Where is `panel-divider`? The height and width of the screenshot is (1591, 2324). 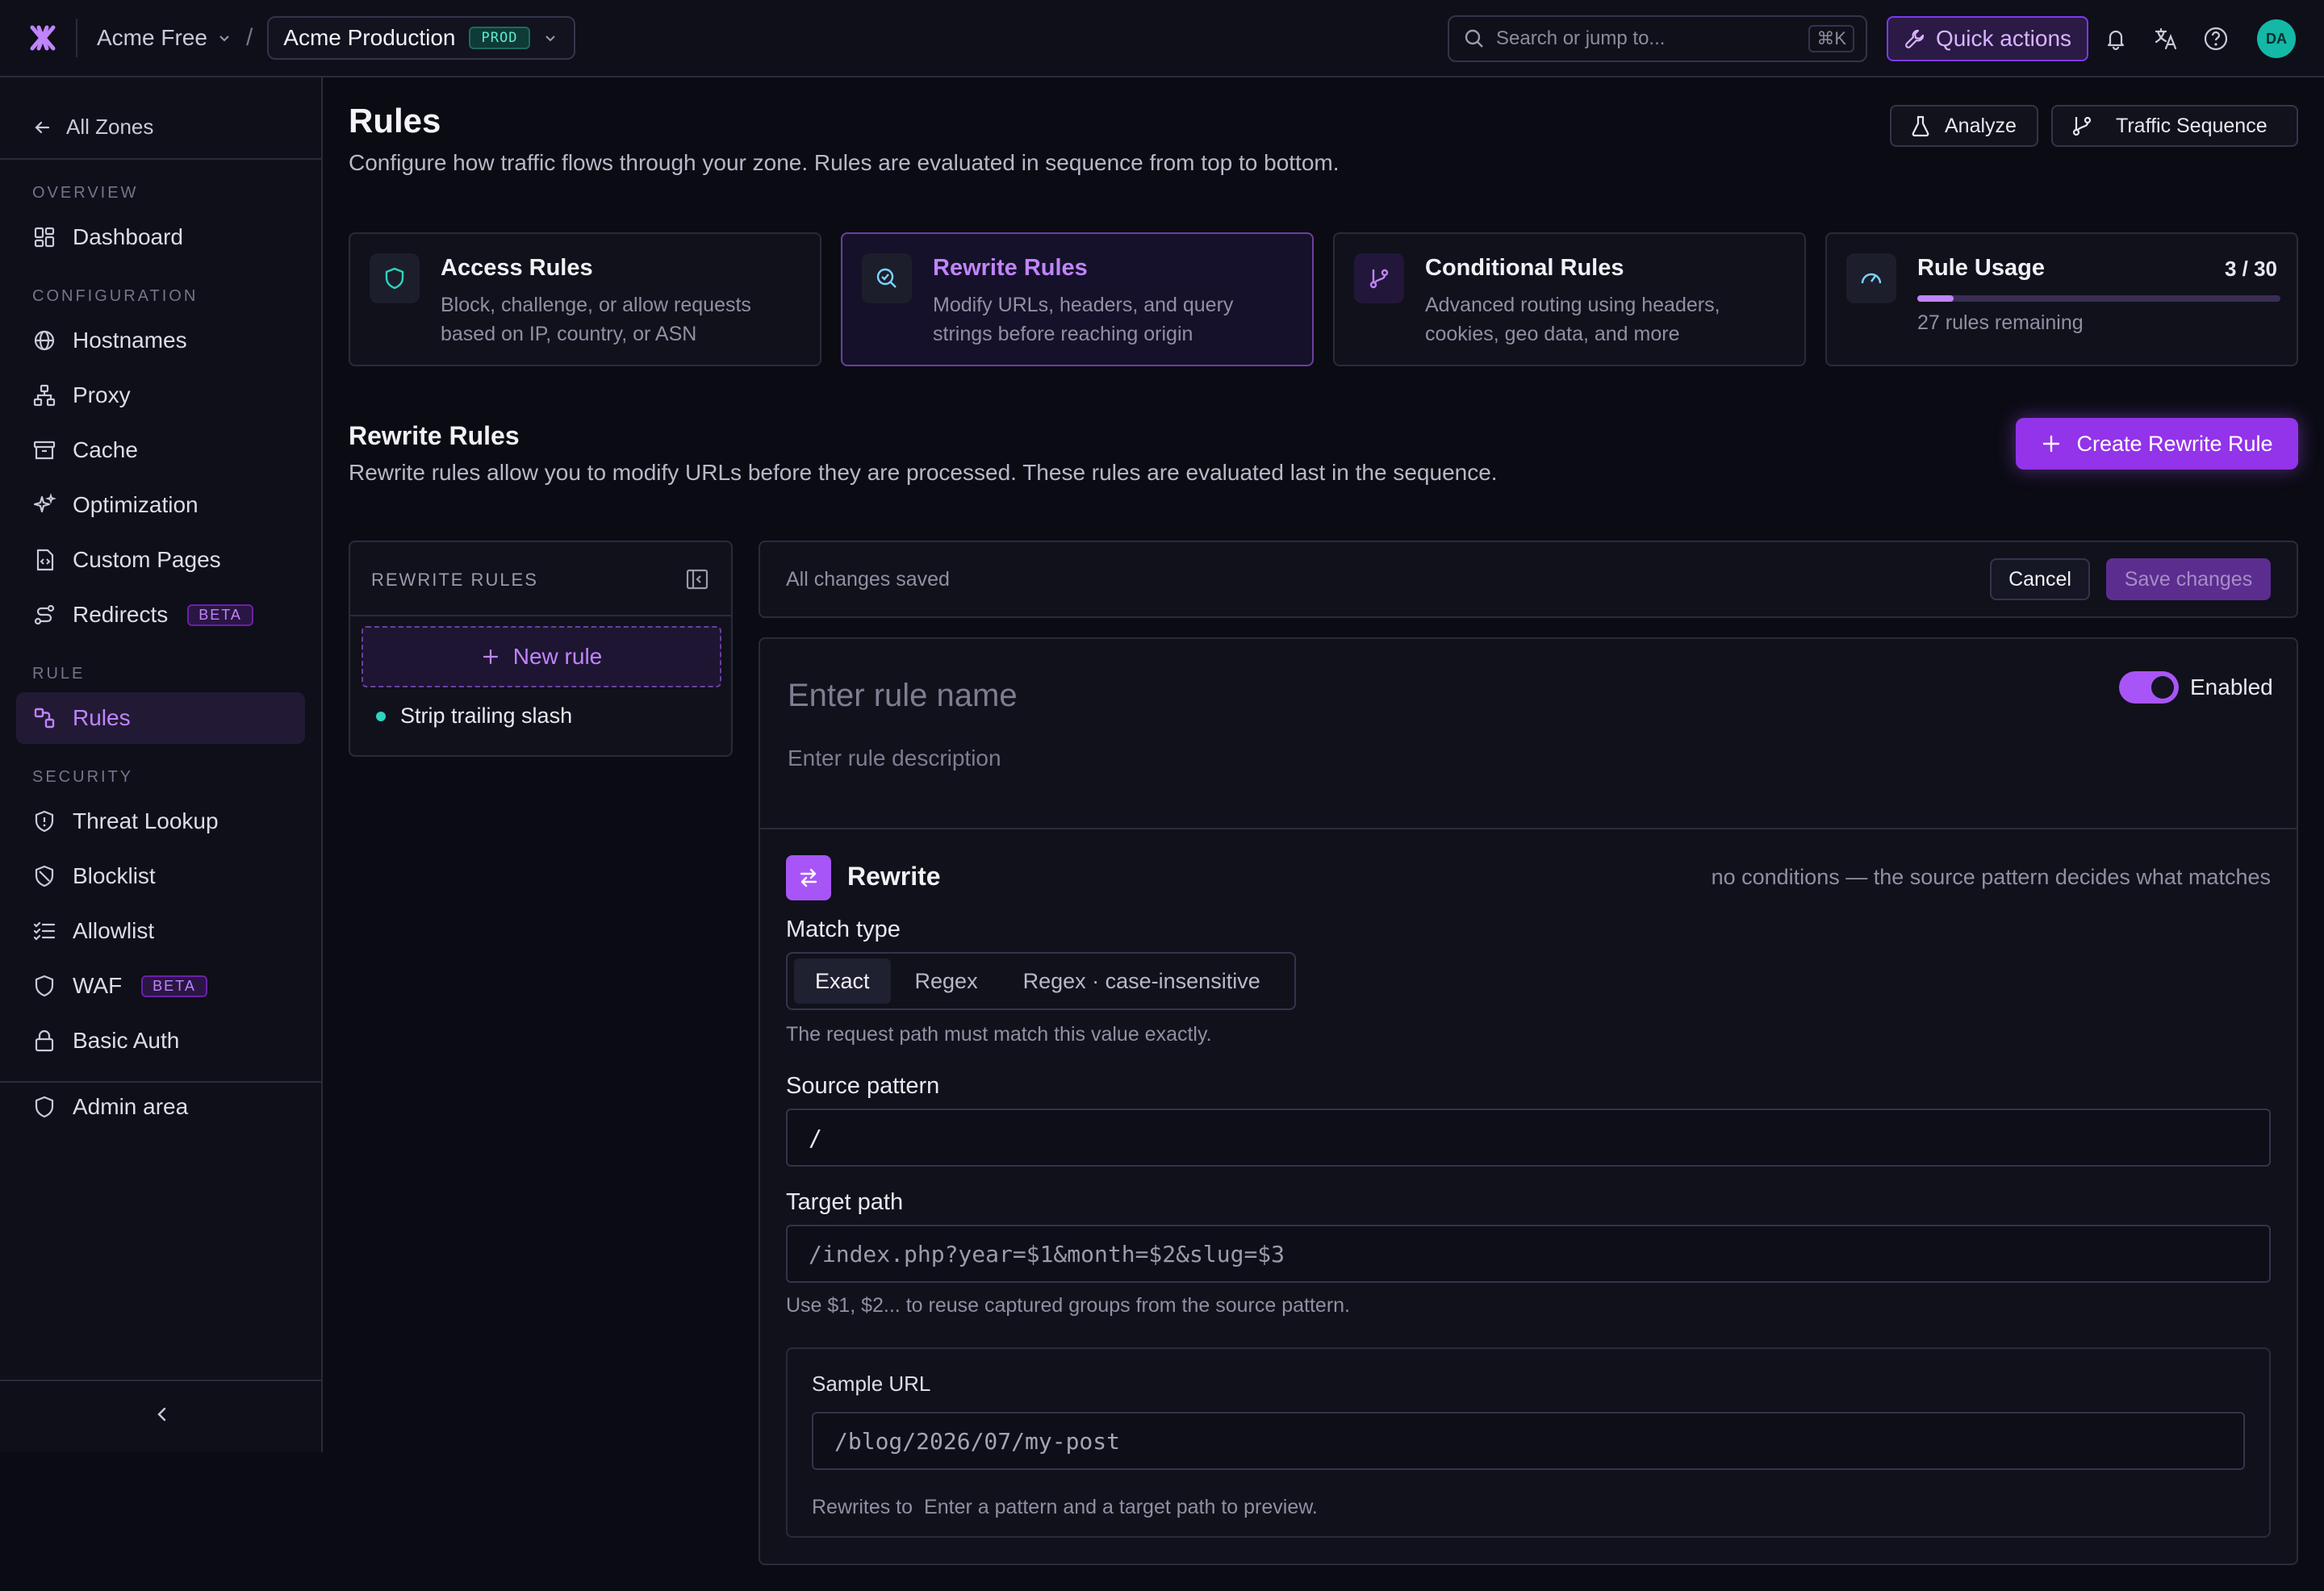 panel-divider is located at coordinates (540, 615).